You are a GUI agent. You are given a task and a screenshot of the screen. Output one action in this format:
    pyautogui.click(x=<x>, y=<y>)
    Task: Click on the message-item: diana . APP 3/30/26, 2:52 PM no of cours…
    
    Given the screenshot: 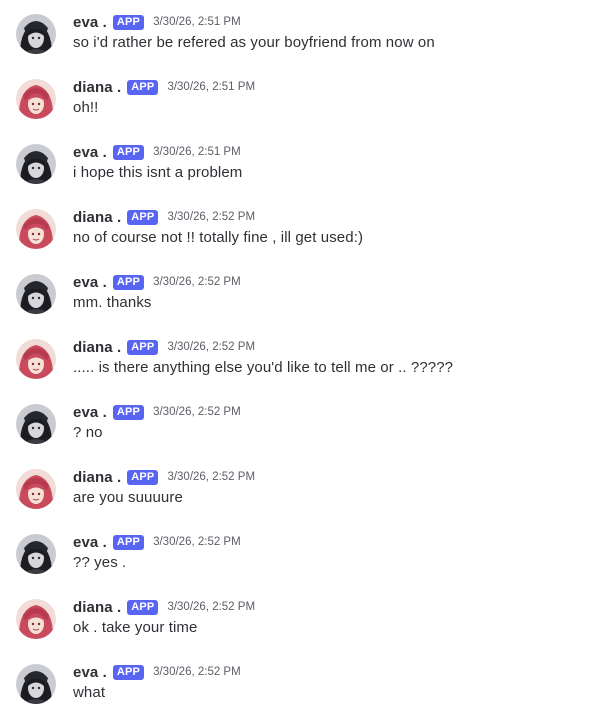 What is the action you would take?
    pyautogui.click(x=297, y=239)
    